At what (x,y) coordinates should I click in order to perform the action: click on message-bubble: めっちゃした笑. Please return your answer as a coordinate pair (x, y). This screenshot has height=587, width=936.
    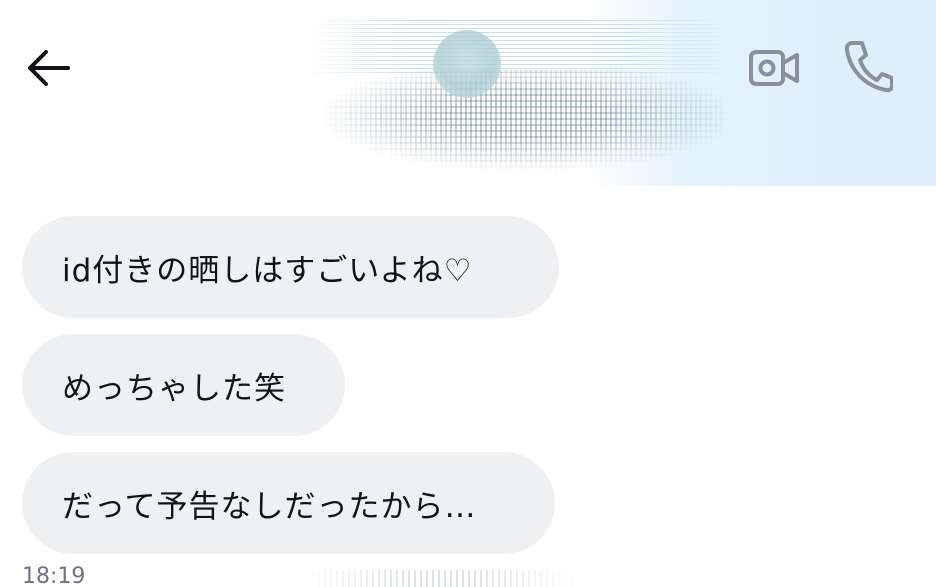
    Looking at the image, I should click on (183, 385).